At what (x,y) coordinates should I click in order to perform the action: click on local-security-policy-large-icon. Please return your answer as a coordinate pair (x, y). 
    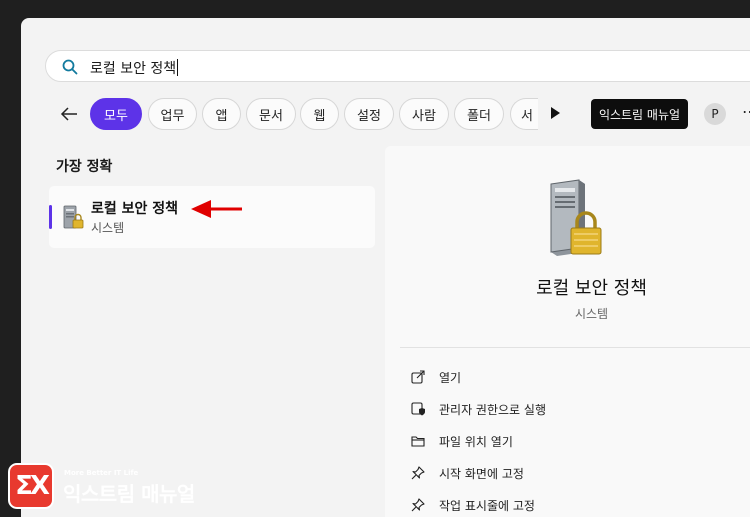
    Looking at the image, I should click on (576, 217).